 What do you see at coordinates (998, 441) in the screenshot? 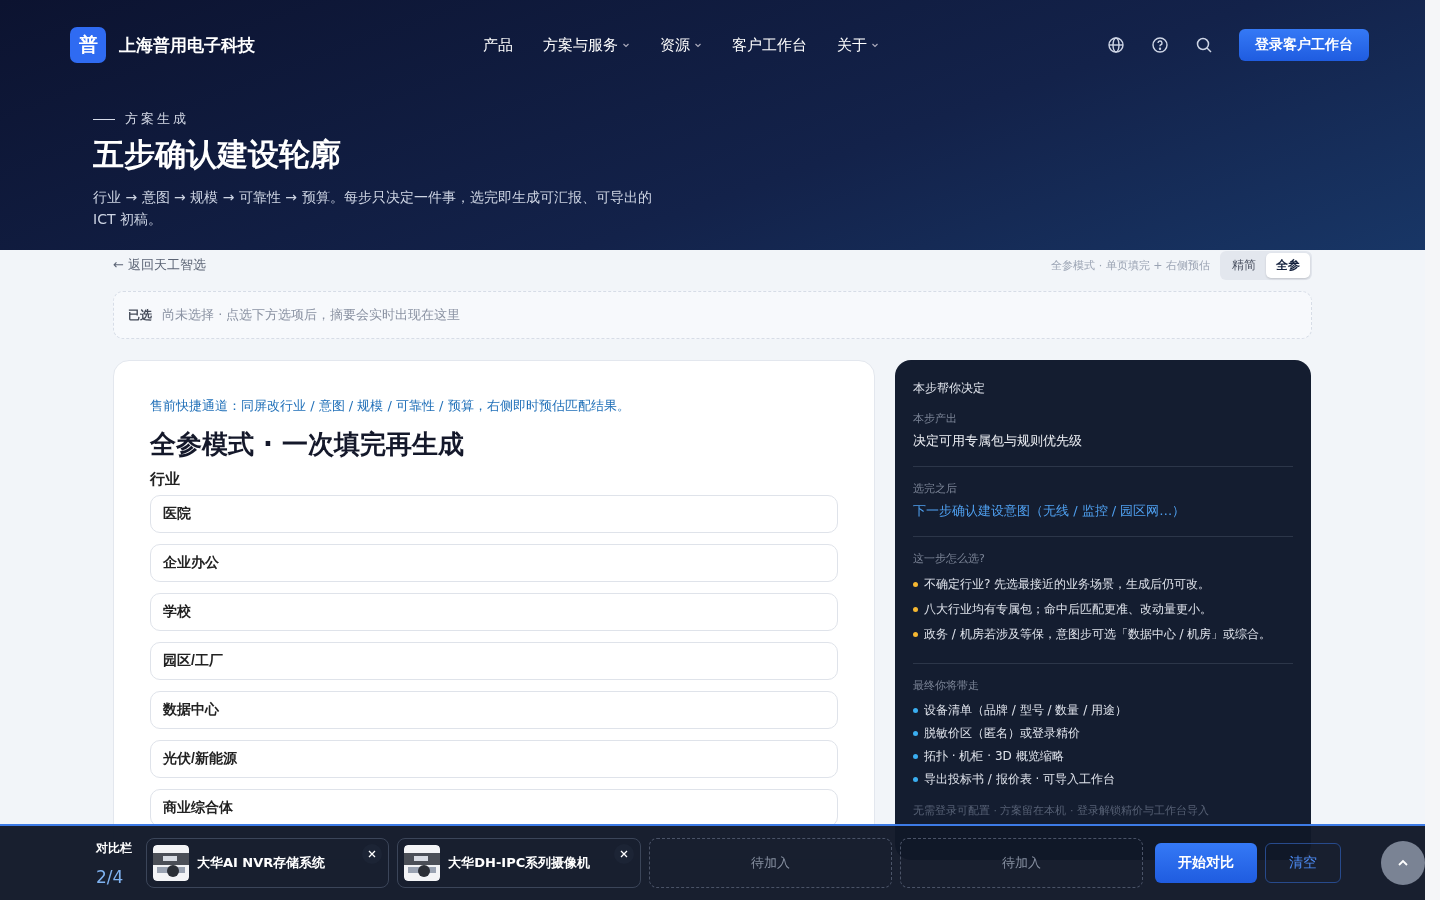
I see `guide-text: 决定可用专属包与规则优先级` at bounding box center [998, 441].